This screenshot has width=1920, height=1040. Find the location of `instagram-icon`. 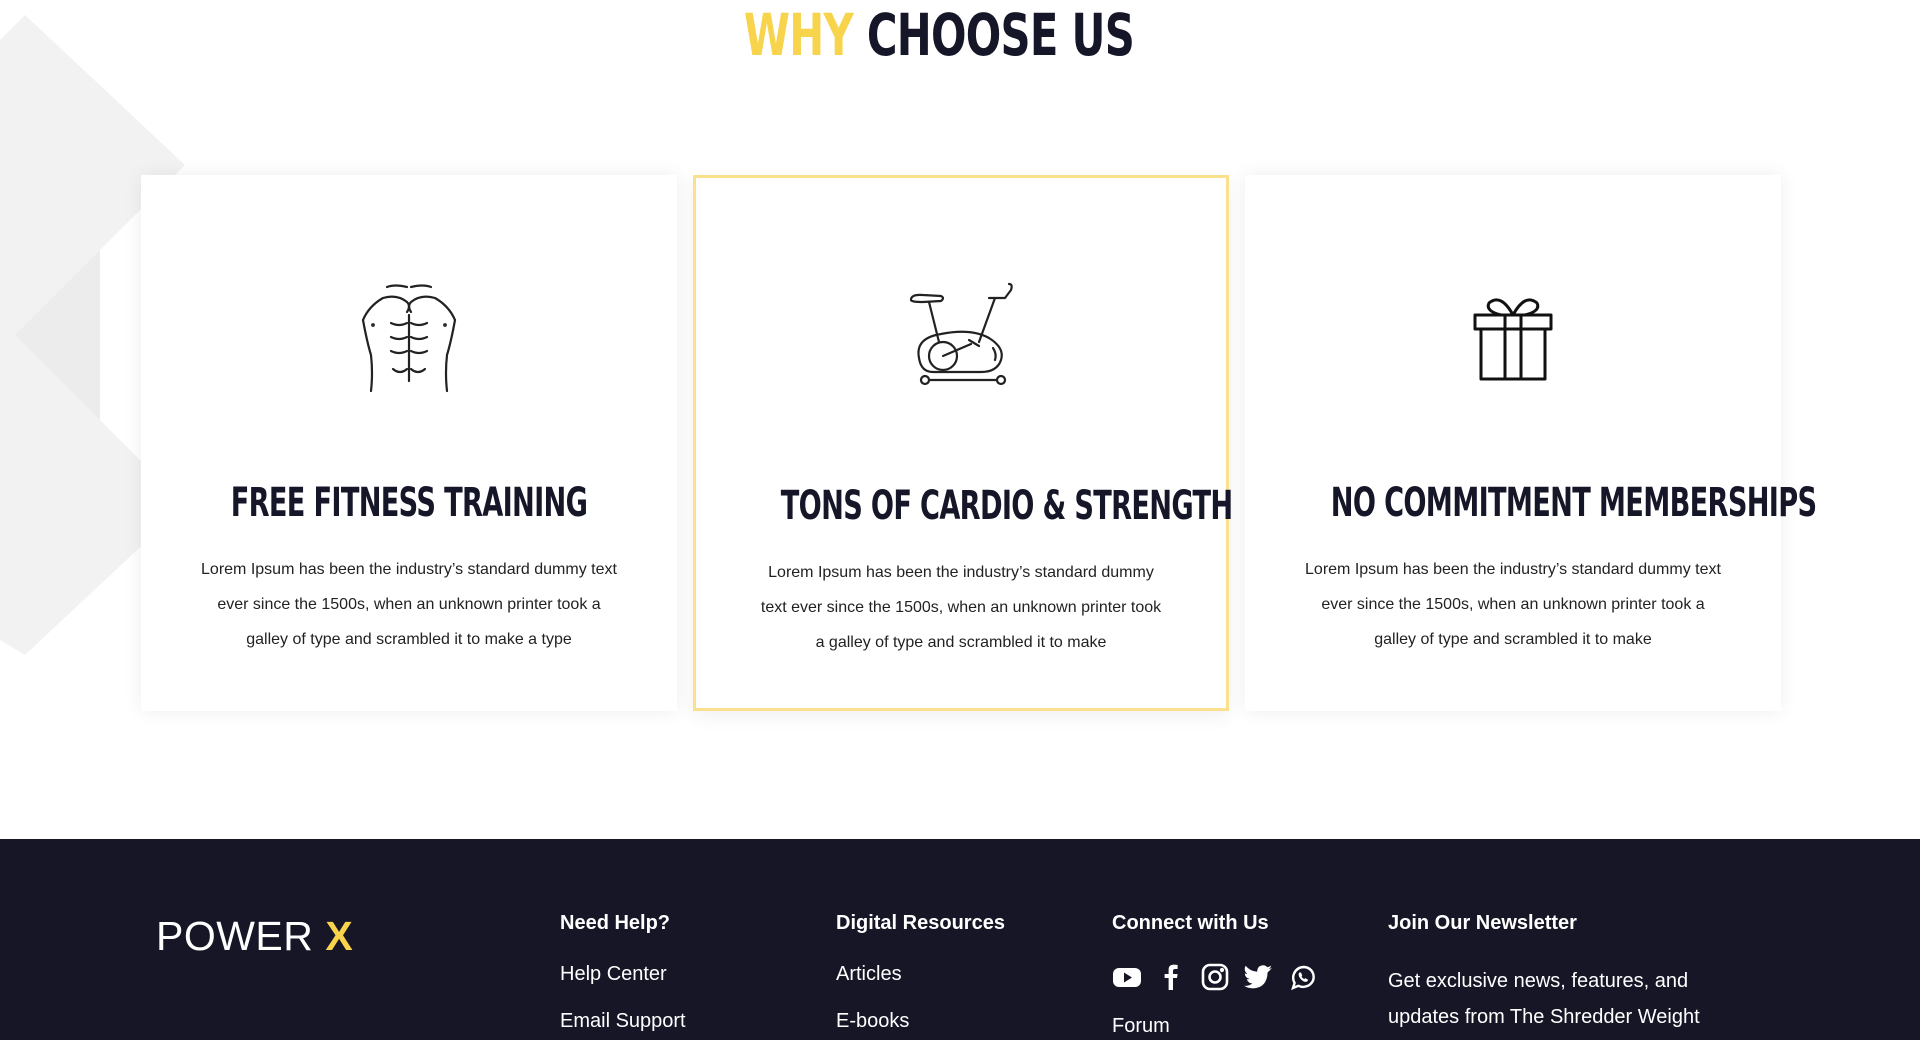

instagram-icon is located at coordinates (1215, 977).